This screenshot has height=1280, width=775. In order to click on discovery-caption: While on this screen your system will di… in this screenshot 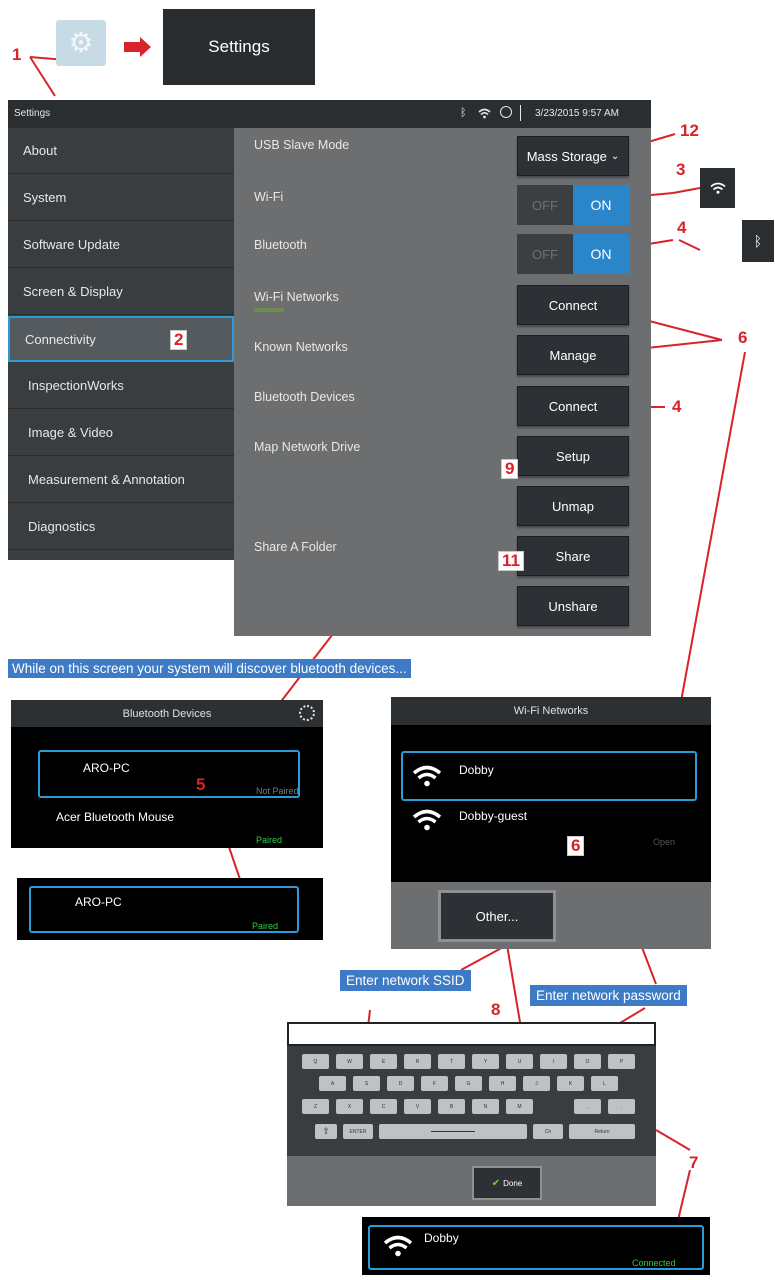, I will do `click(209, 668)`.